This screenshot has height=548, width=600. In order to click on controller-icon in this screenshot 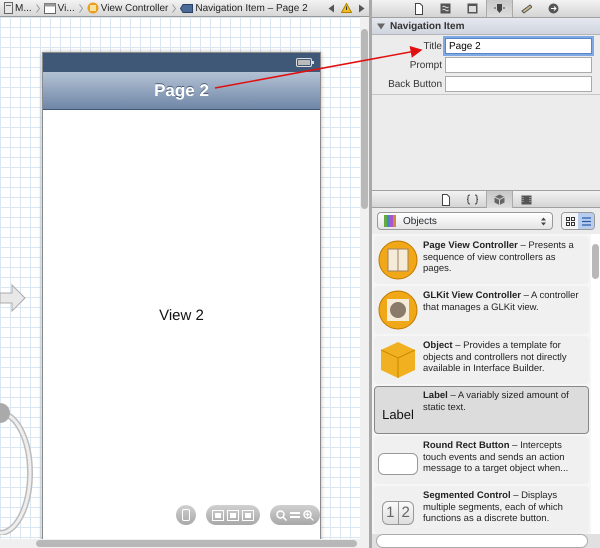, I will do `click(92, 8)`.